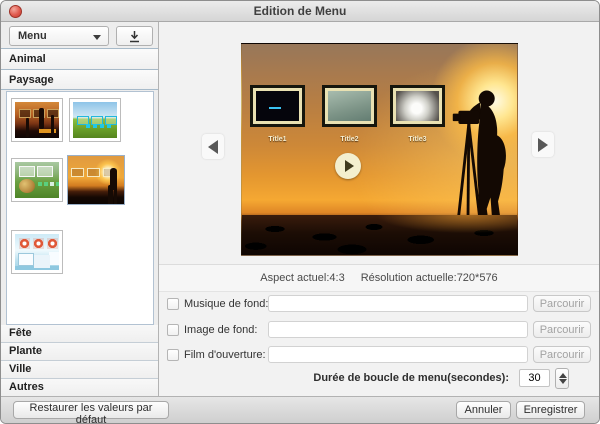 This screenshot has width=600, height=424. Describe the element at coordinates (562, 303) in the screenshot. I see `background-music-browse-button: Parcourir` at that location.